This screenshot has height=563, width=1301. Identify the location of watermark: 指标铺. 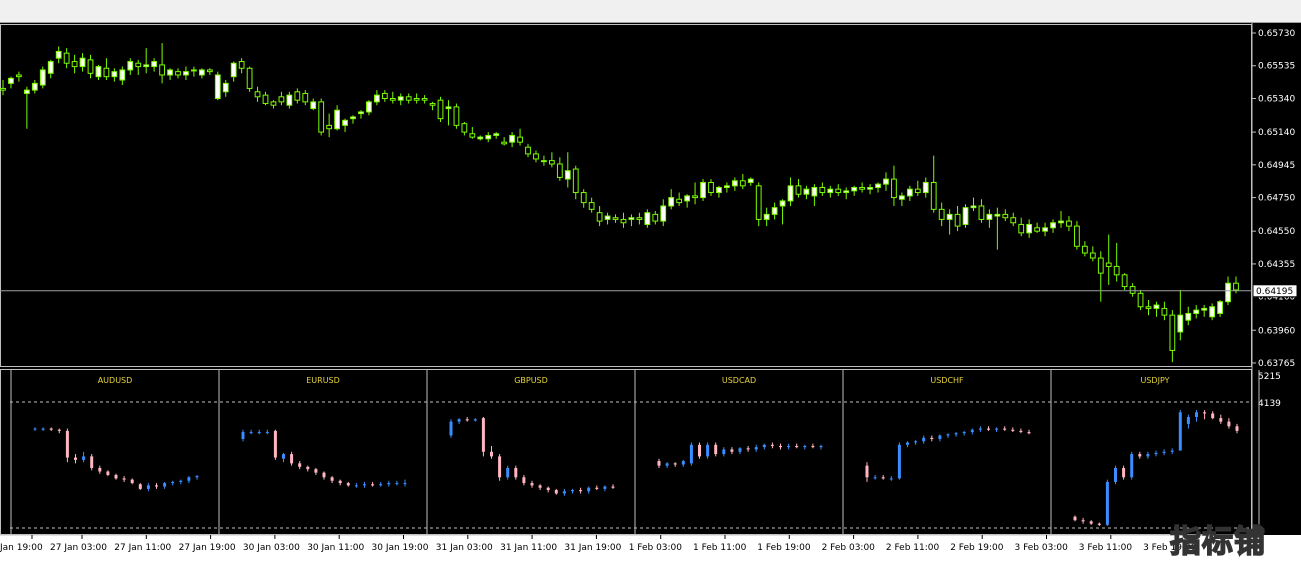
(1217, 542).